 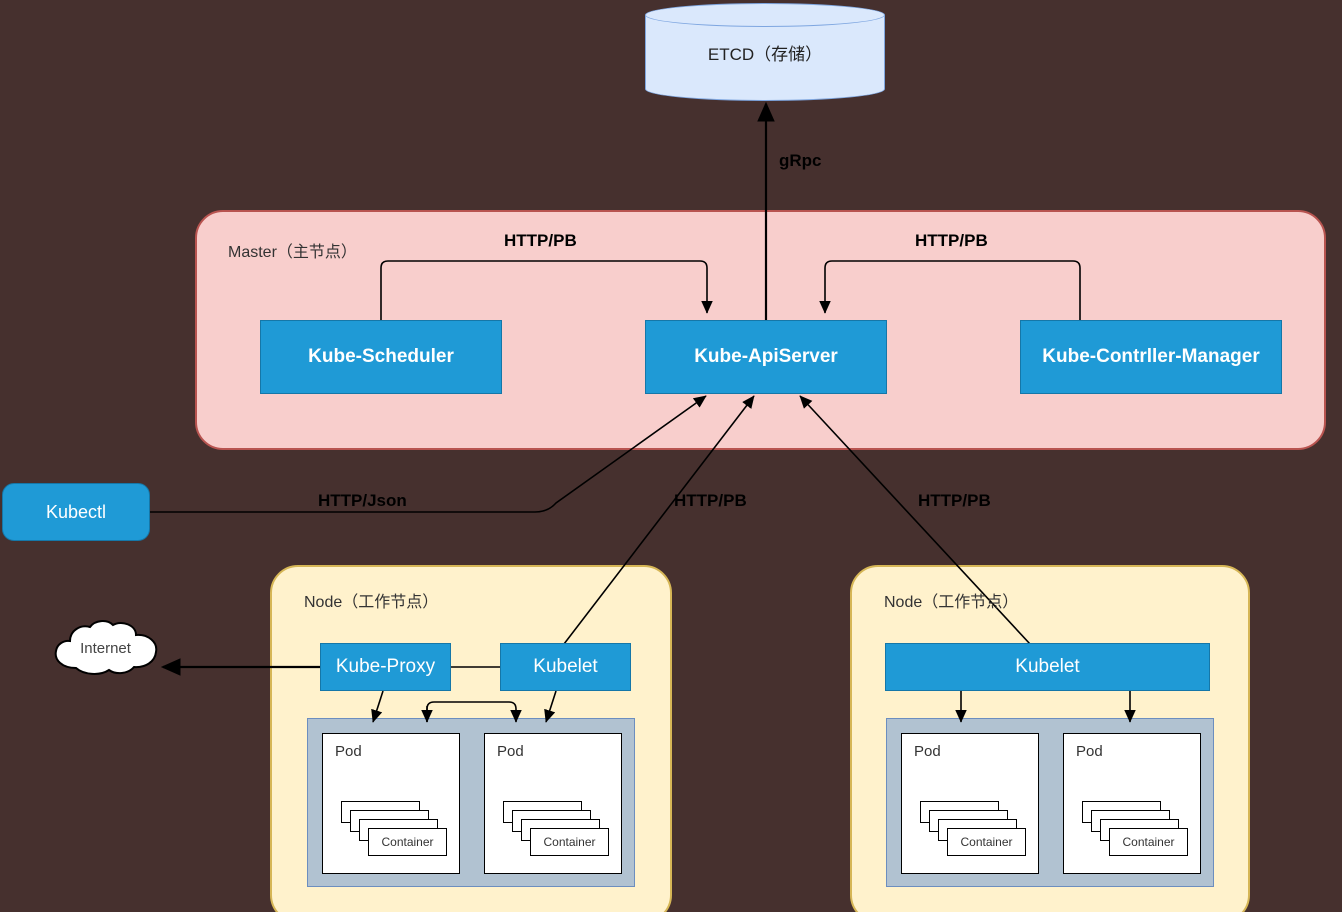 I want to click on internet-label: Internet, so click(x=105, y=648).